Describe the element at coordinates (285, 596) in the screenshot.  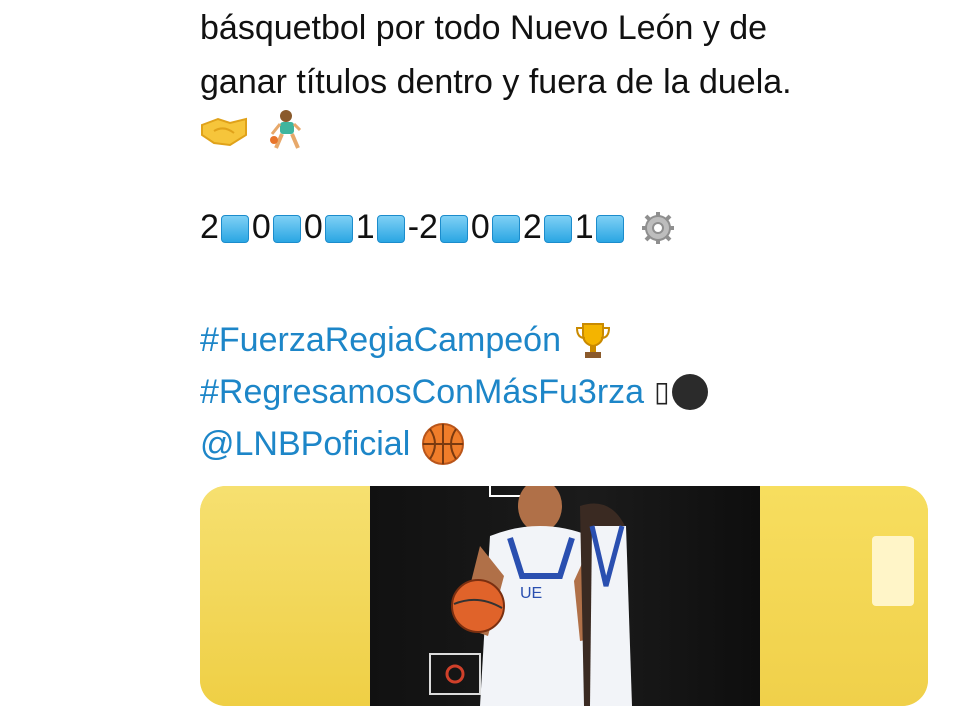
I see `media-left-panel` at that location.